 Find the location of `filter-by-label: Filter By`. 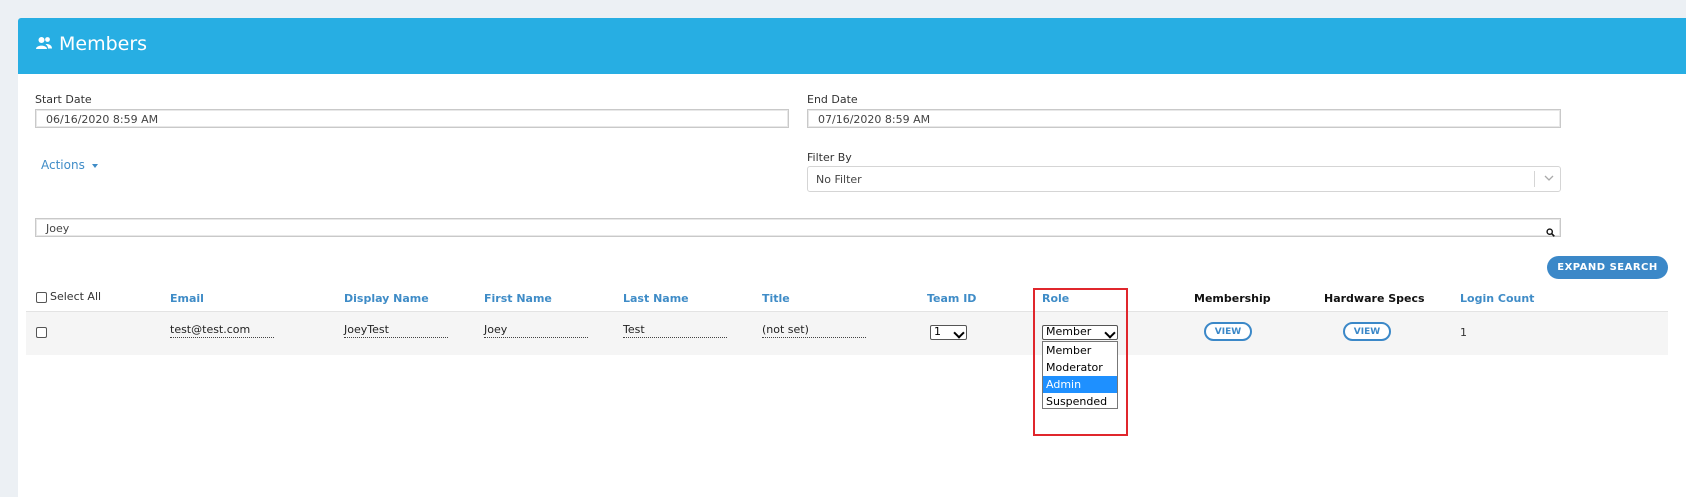

filter-by-label: Filter By is located at coordinates (829, 157).